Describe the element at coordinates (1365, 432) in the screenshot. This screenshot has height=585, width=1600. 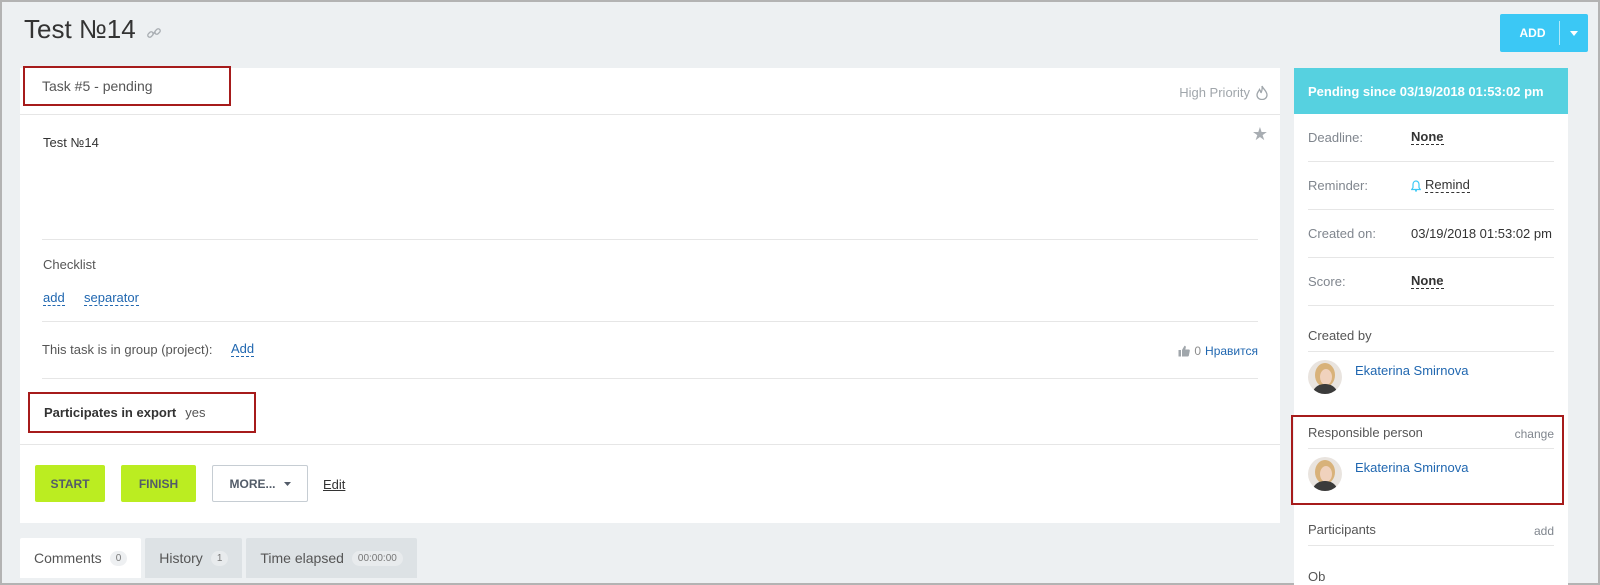
I see `responsible-label: Responsible person` at that location.